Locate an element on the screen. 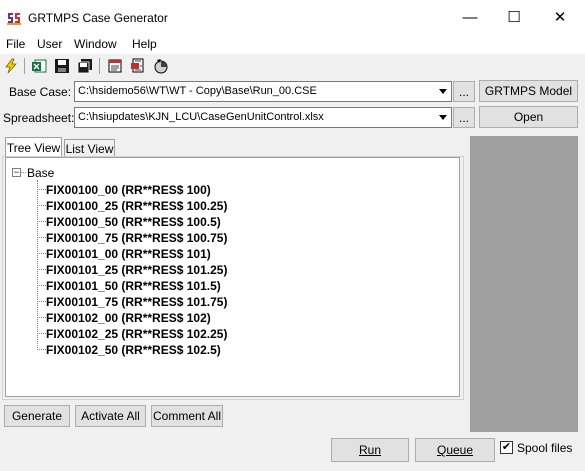 The width and height of the screenshot is (585, 471). save-all-icon is located at coordinates (85, 66).